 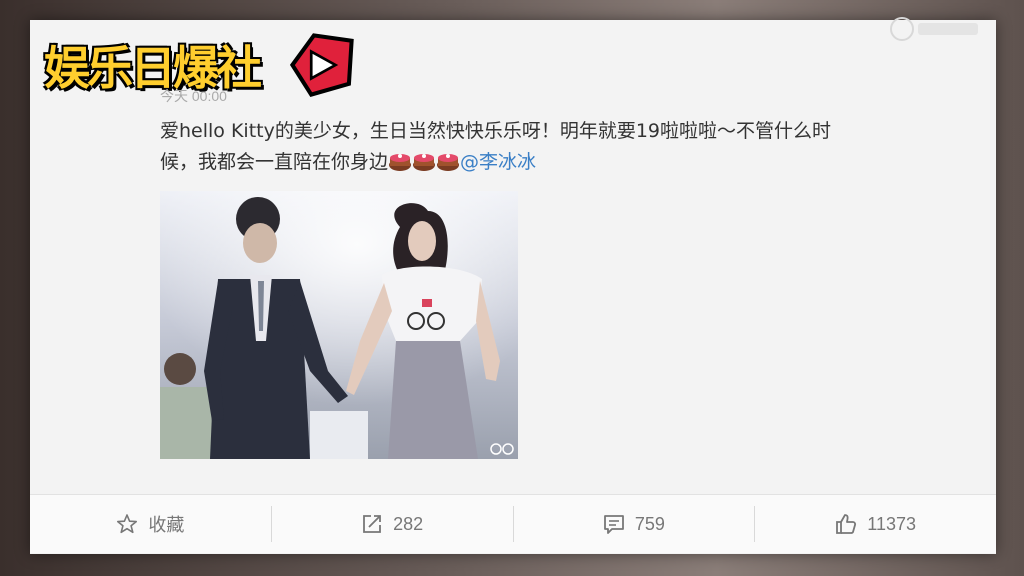 What do you see at coordinates (321, 65) in the screenshot?
I see `play-badge-icon` at bounding box center [321, 65].